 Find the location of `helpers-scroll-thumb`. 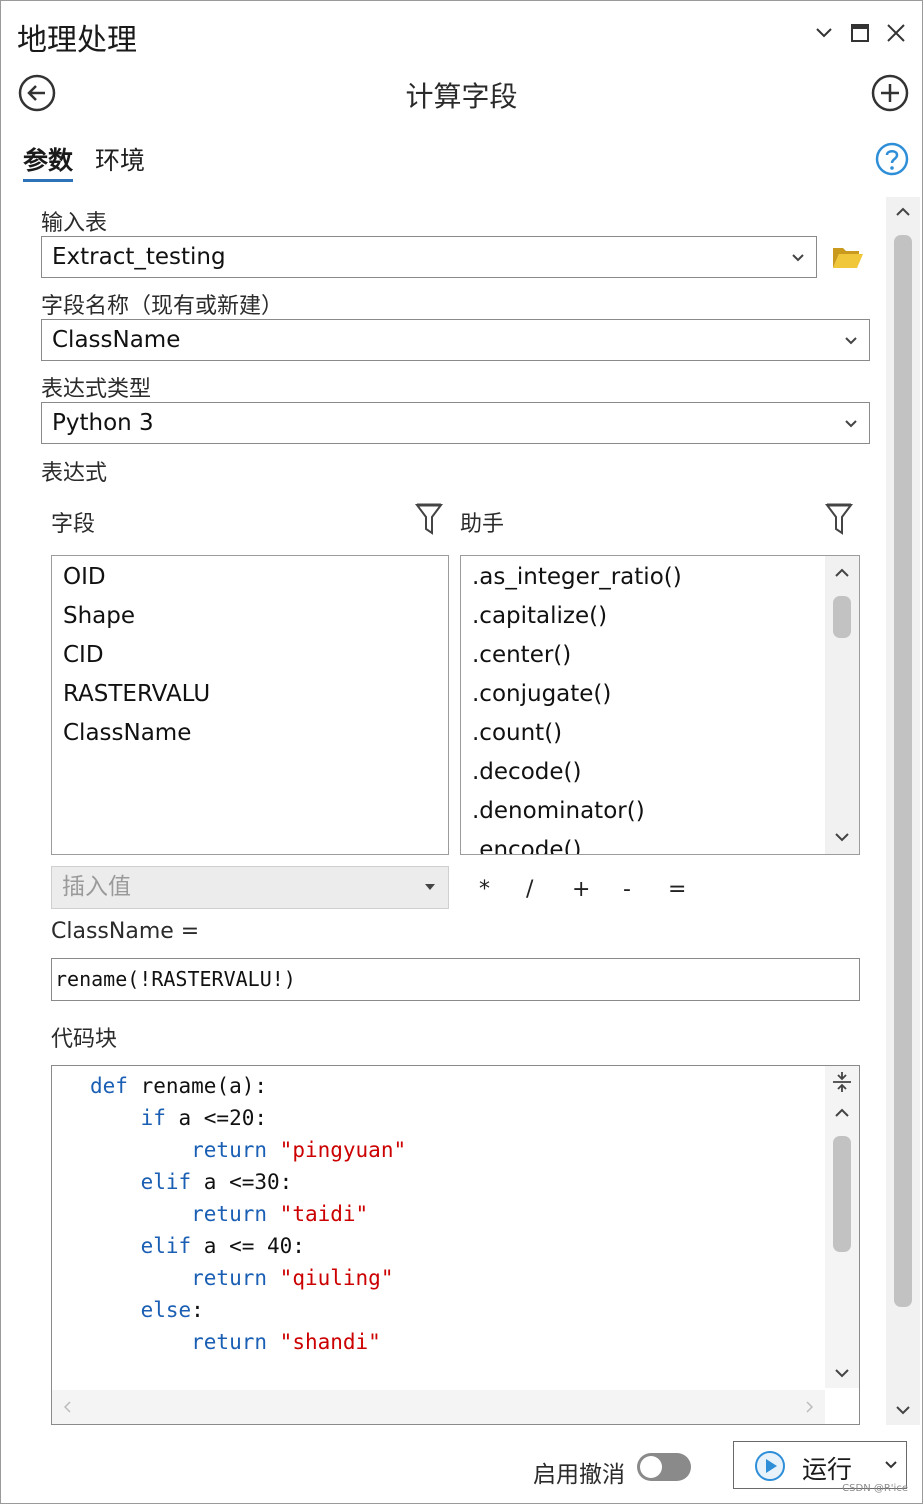

helpers-scroll-thumb is located at coordinates (842, 617).